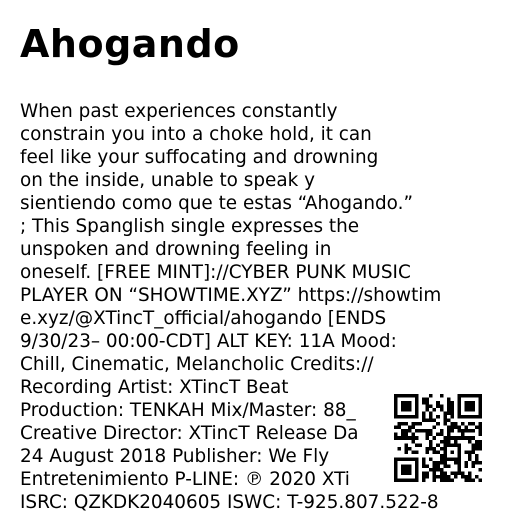  Describe the element at coordinates (196, 134) in the screenshot. I see `description-line: constrain you into a choke hold, it can` at that location.